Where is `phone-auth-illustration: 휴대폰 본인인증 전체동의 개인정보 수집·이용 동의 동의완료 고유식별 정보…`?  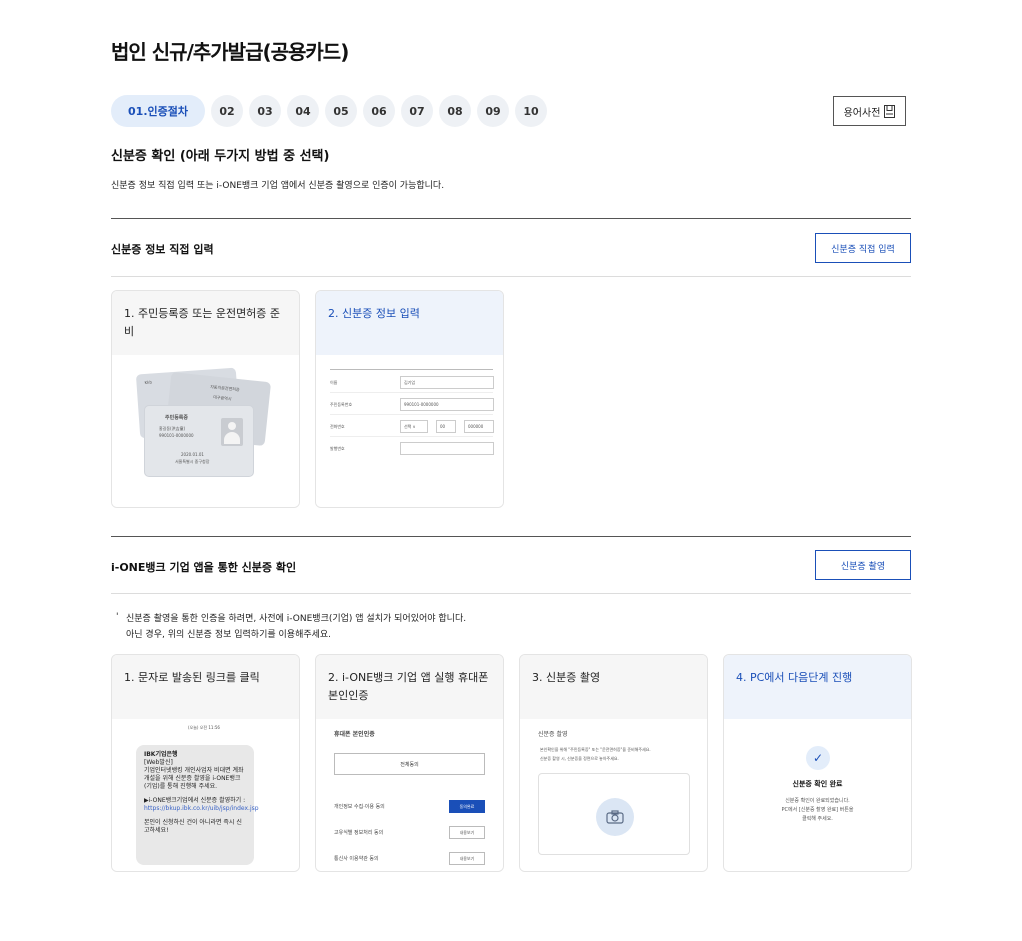
phone-auth-illustration: 휴대폰 본인인증 전체동의 개인정보 수집·이용 동의 동의완료 고유식별 정보… is located at coordinates (409, 795).